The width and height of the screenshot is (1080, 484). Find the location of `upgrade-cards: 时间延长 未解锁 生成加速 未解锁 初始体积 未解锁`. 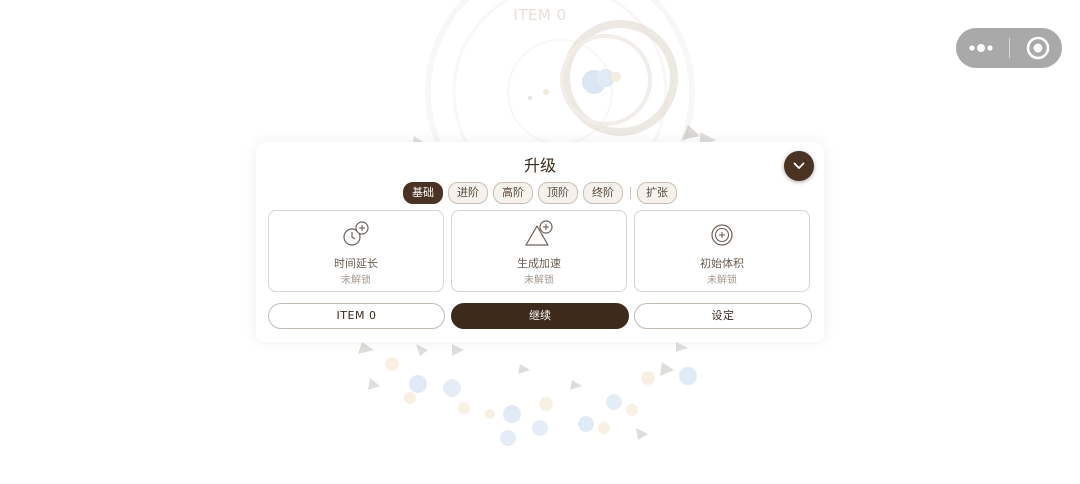

upgrade-cards: 时间延长 未解锁 生成加速 未解锁 初始体积 未解锁 is located at coordinates (539, 251).